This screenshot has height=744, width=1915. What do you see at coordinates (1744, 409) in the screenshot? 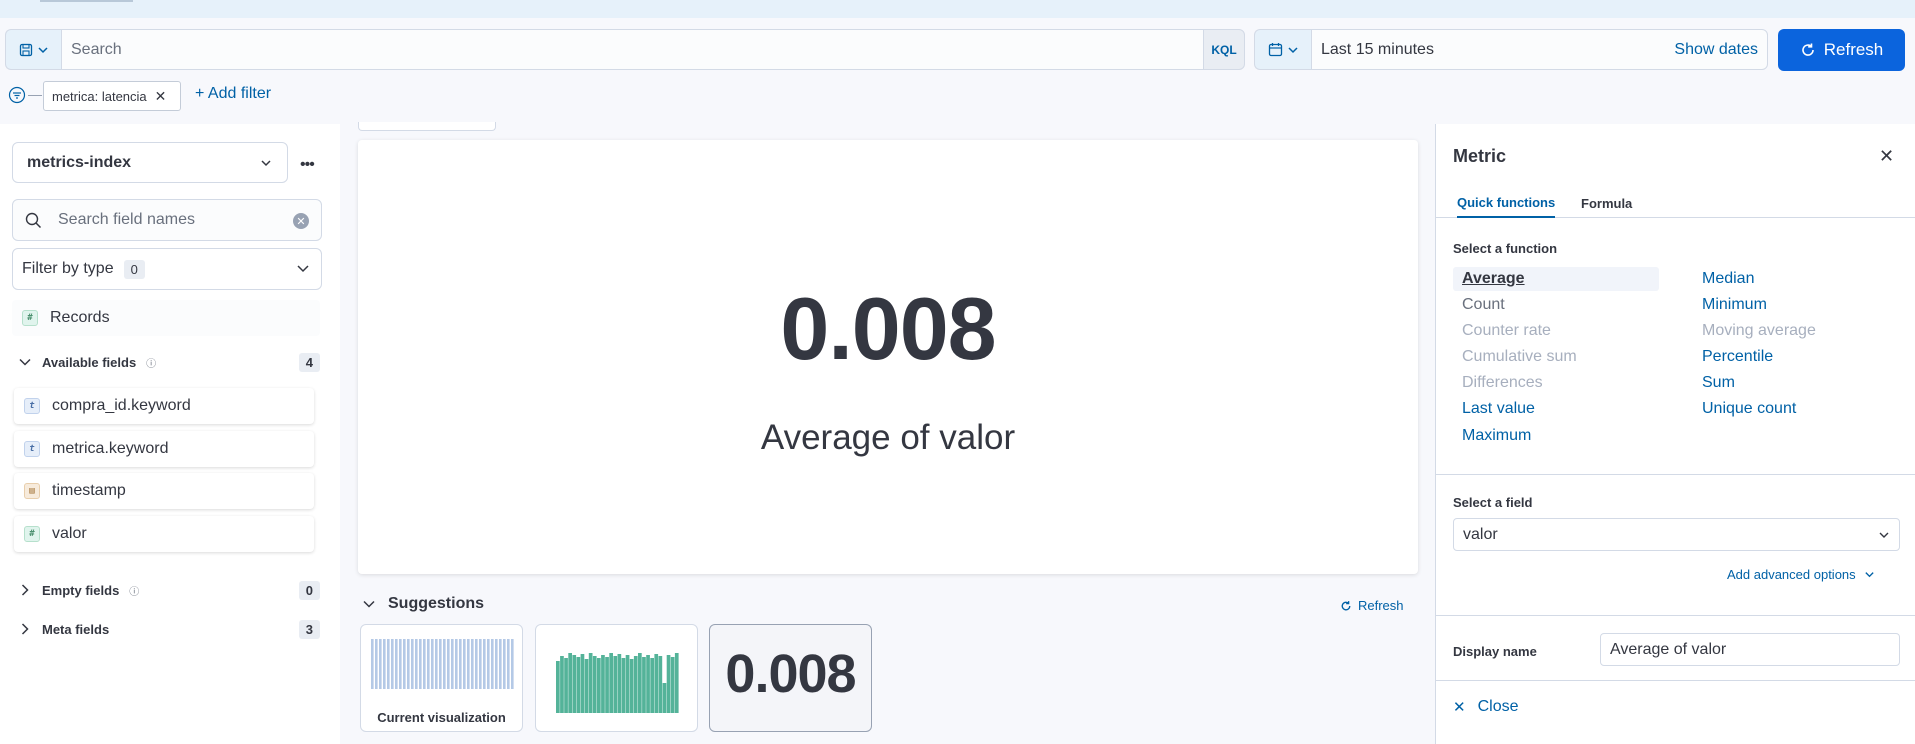
I see `function-unique-count: Unique count` at bounding box center [1744, 409].